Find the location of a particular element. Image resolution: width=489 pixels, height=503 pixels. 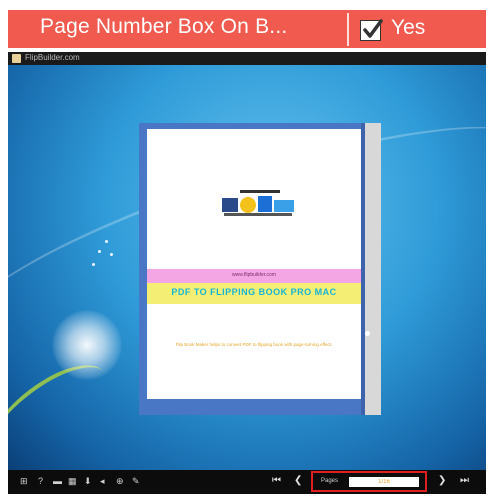

last-page-button: ⏭ is located at coordinates (464, 481).